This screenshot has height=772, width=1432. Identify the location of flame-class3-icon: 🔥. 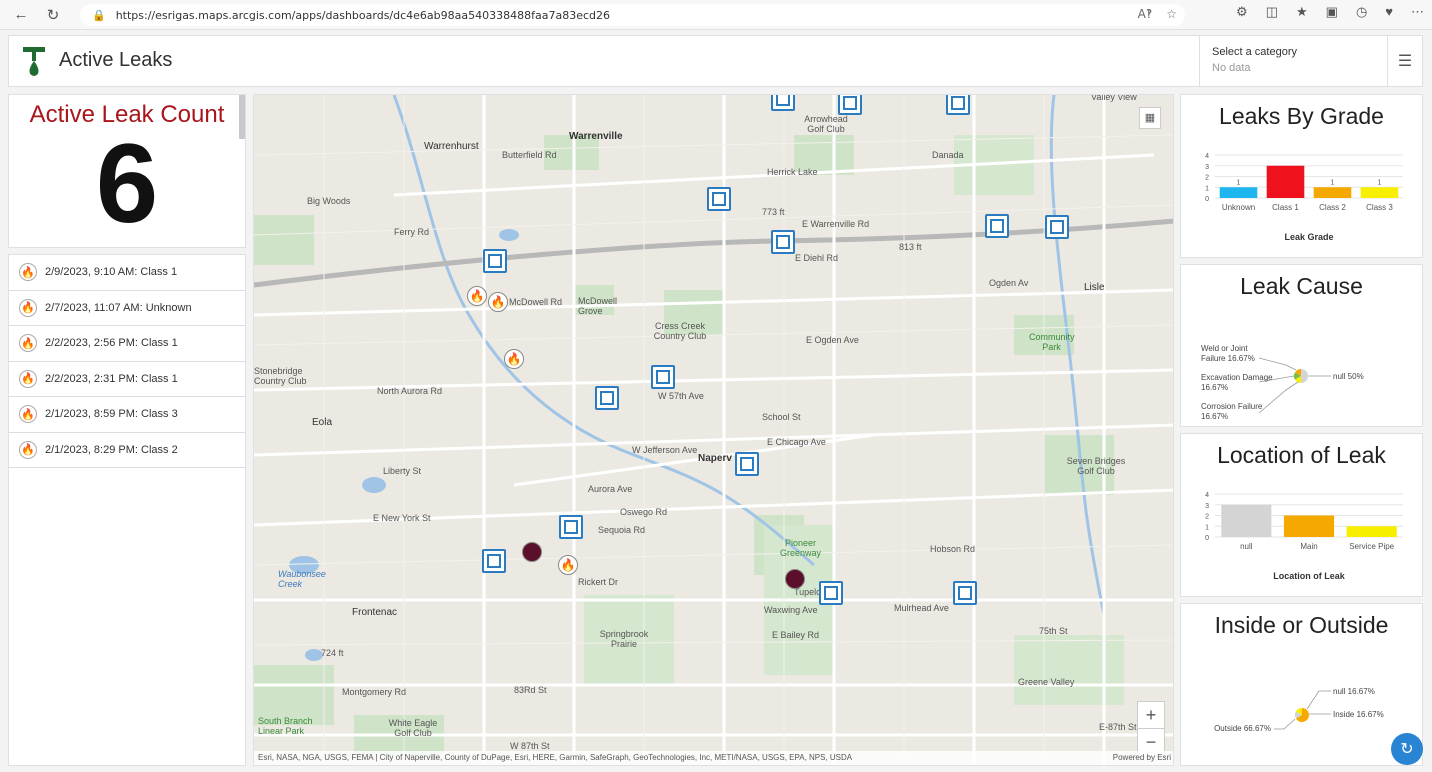
(28, 414).